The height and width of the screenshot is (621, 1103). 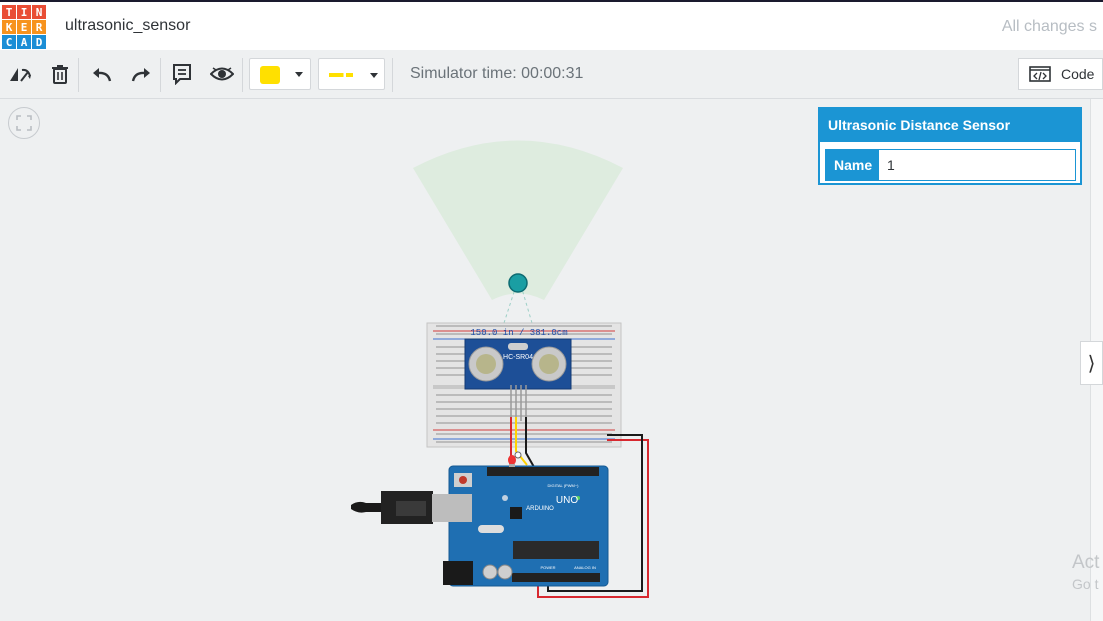 What do you see at coordinates (512, 461) in the screenshot?
I see `builtin-led` at bounding box center [512, 461].